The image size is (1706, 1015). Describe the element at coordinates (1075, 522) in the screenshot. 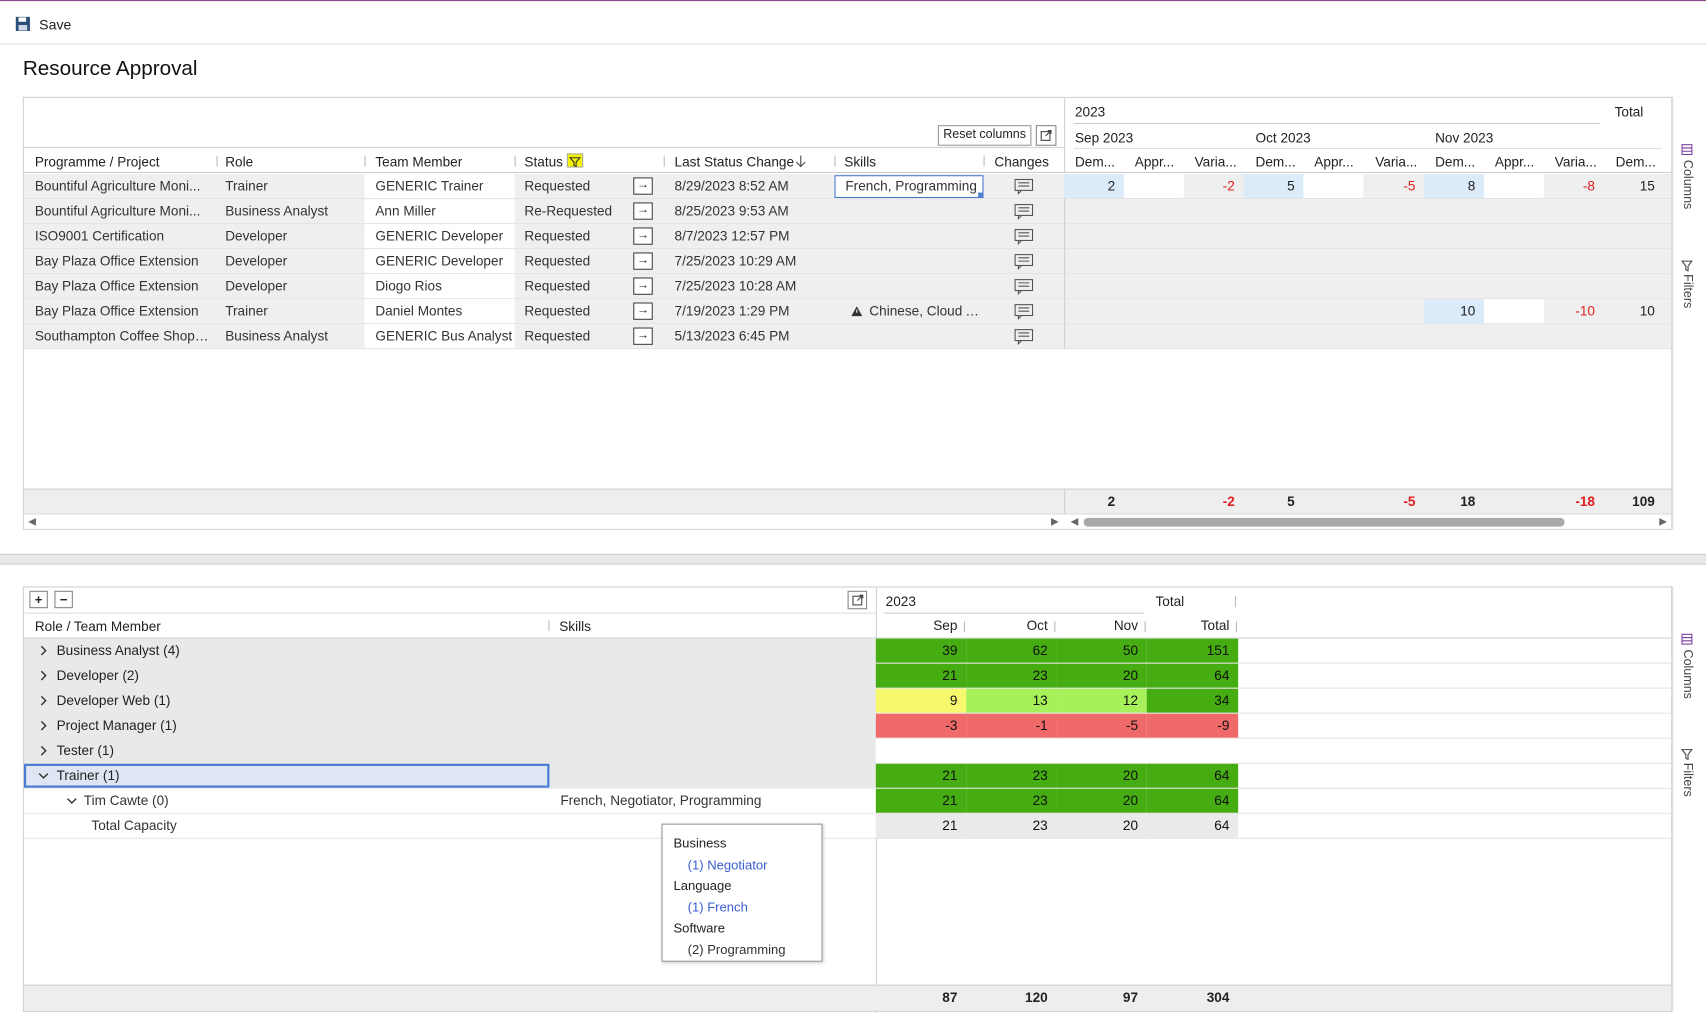

I see `scroll-left-icon: ◀` at that location.